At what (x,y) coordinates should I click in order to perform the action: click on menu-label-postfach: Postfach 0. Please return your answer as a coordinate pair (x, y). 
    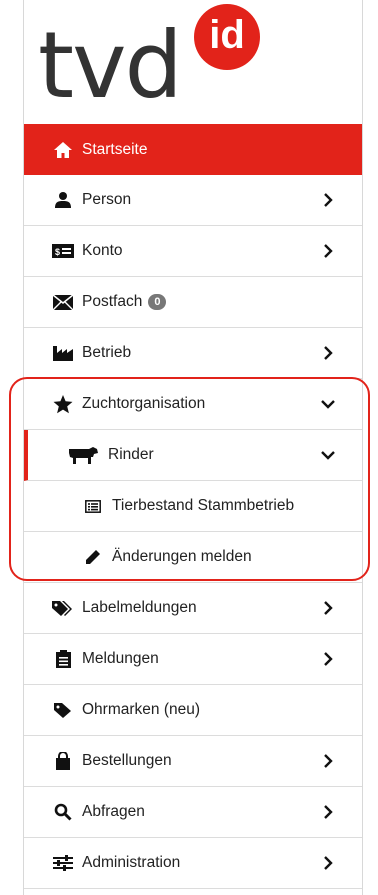
    Looking at the image, I should click on (222, 302).